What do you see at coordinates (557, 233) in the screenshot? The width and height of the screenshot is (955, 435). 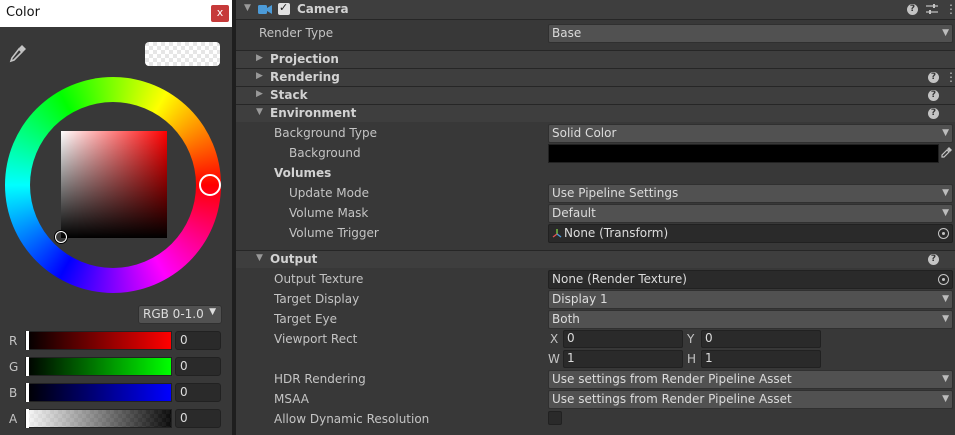 I see `transform-icon` at bounding box center [557, 233].